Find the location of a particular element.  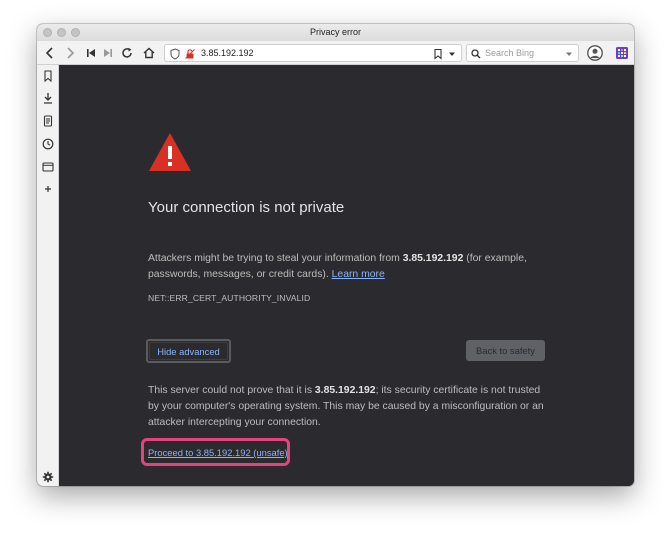

grid-extension-icon is located at coordinates (622, 53).